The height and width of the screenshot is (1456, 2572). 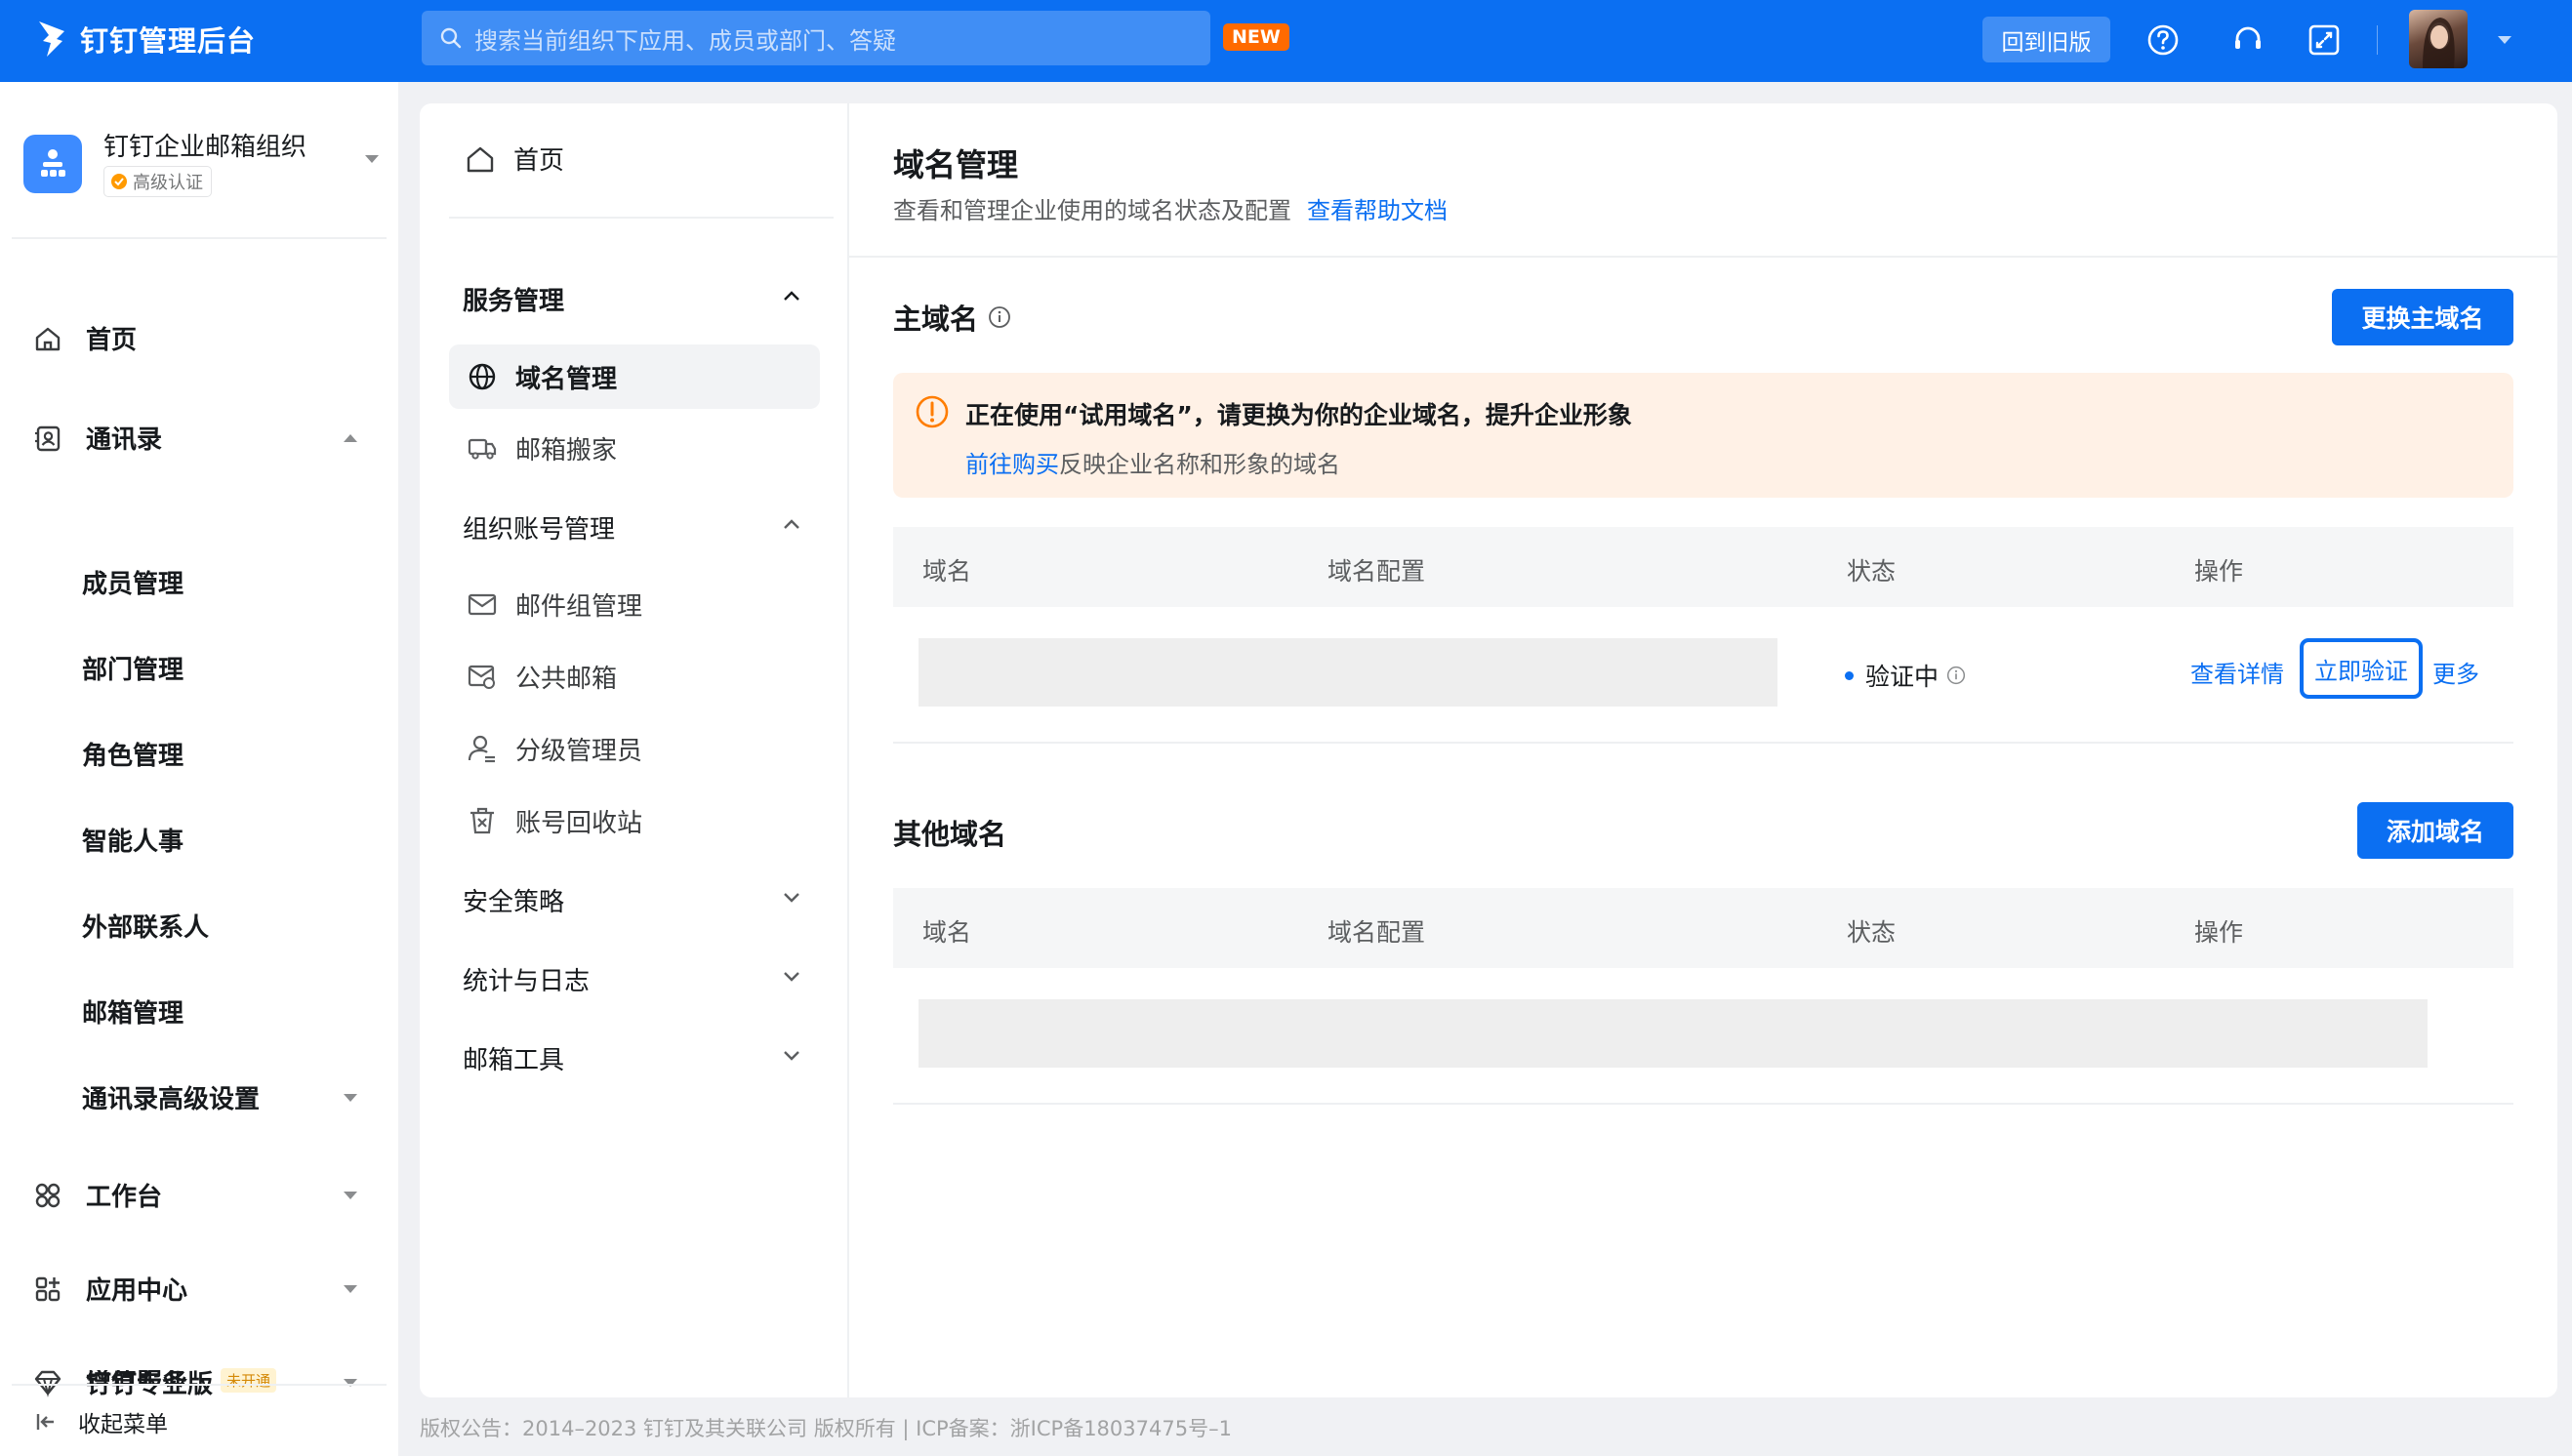 What do you see at coordinates (579, 823) in the screenshot?
I see `menu-item-label: 账号回收站` at bounding box center [579, 823].